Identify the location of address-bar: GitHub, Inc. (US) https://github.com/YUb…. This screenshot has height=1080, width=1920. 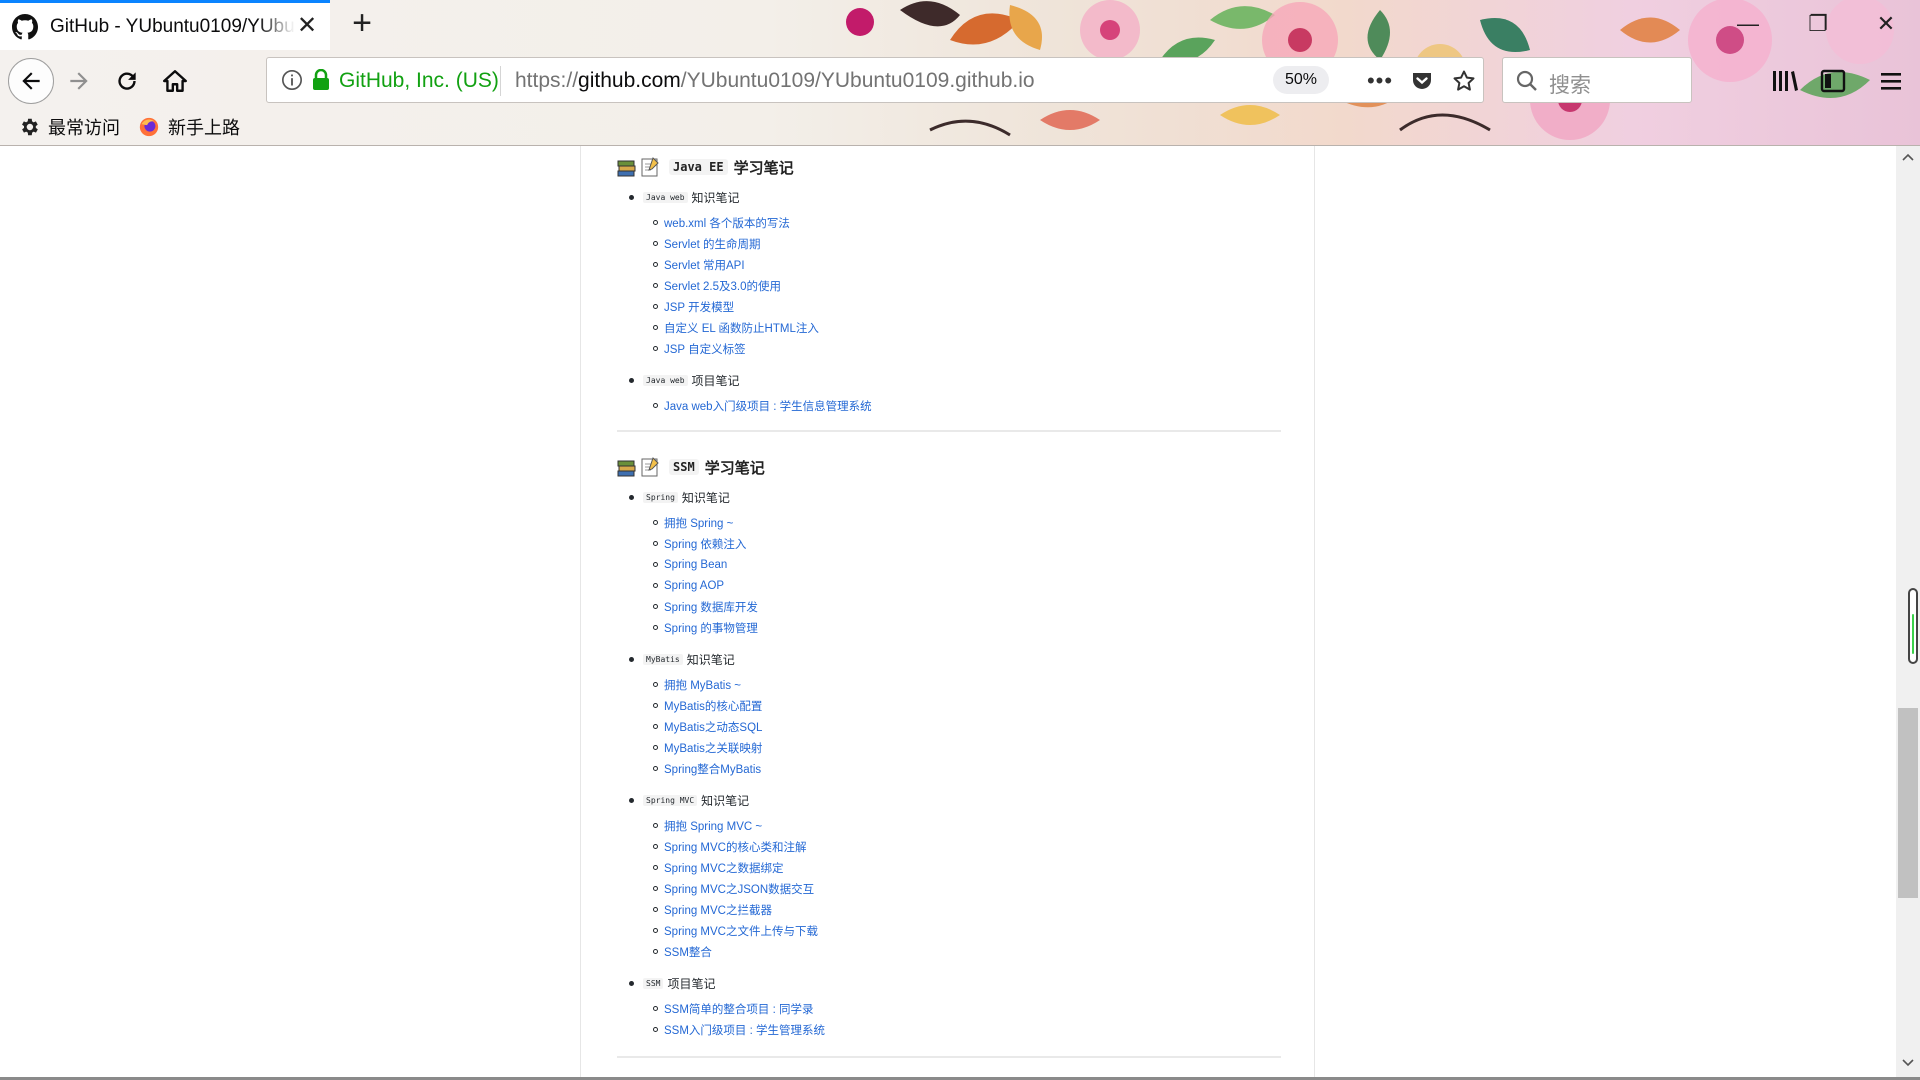
(875, 80).